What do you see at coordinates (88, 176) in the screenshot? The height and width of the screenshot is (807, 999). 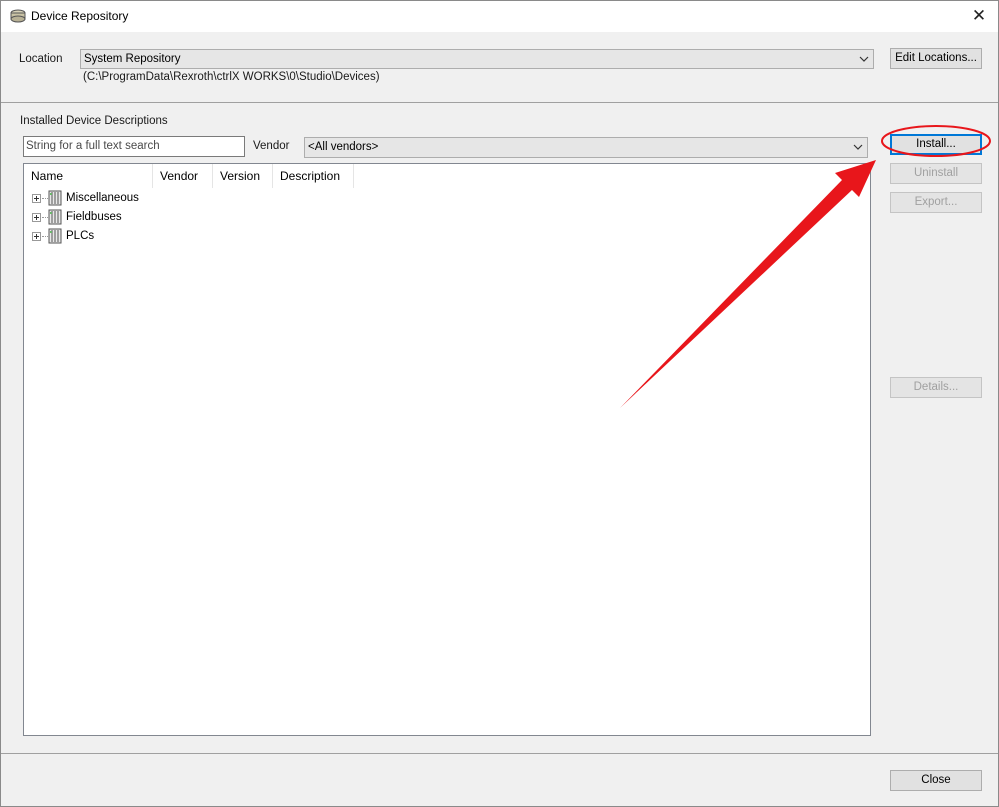 I see `column-header-name: Name` at bounding box center [88, 176].